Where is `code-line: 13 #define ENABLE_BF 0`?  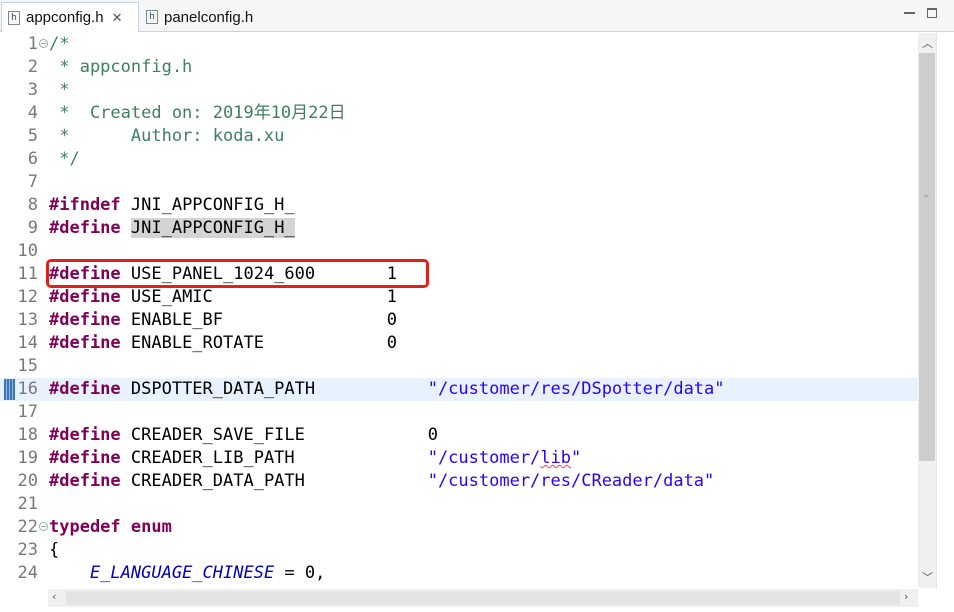
code-line: 13 #define ENABLE_BF 0 is located at coordinates (459, 320).